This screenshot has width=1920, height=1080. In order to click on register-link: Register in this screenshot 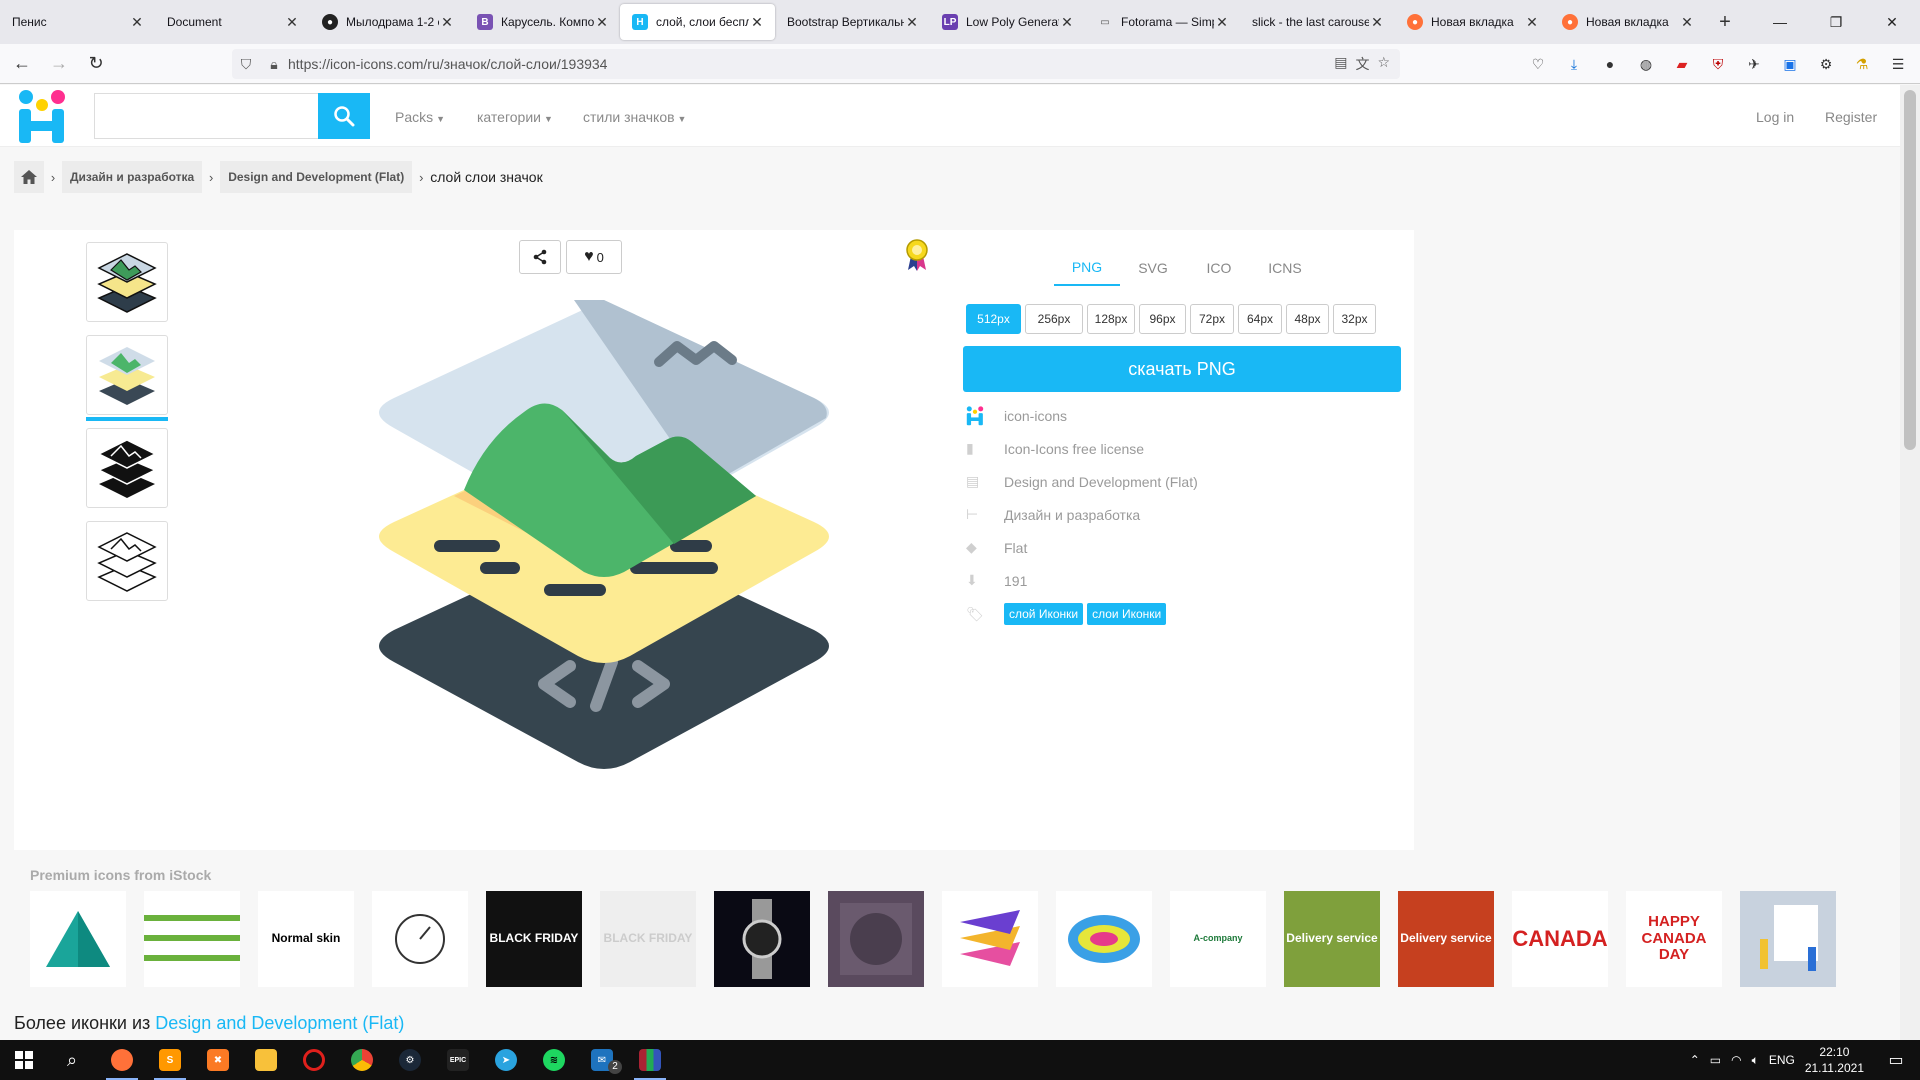, I will do `click(1851, 117)`.